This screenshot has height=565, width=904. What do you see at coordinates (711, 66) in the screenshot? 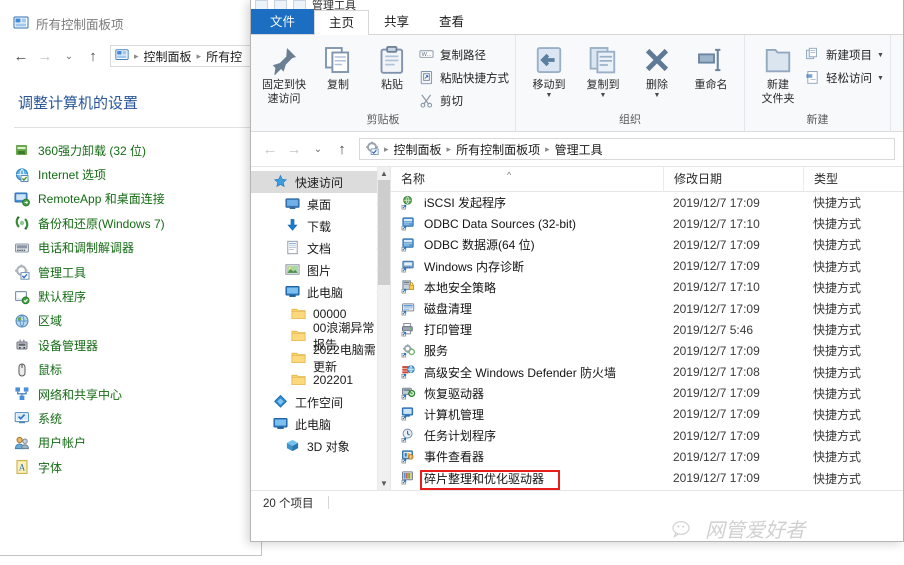
I see `ribbon-button-rename: 重命名` at bounding box center [711, 66].